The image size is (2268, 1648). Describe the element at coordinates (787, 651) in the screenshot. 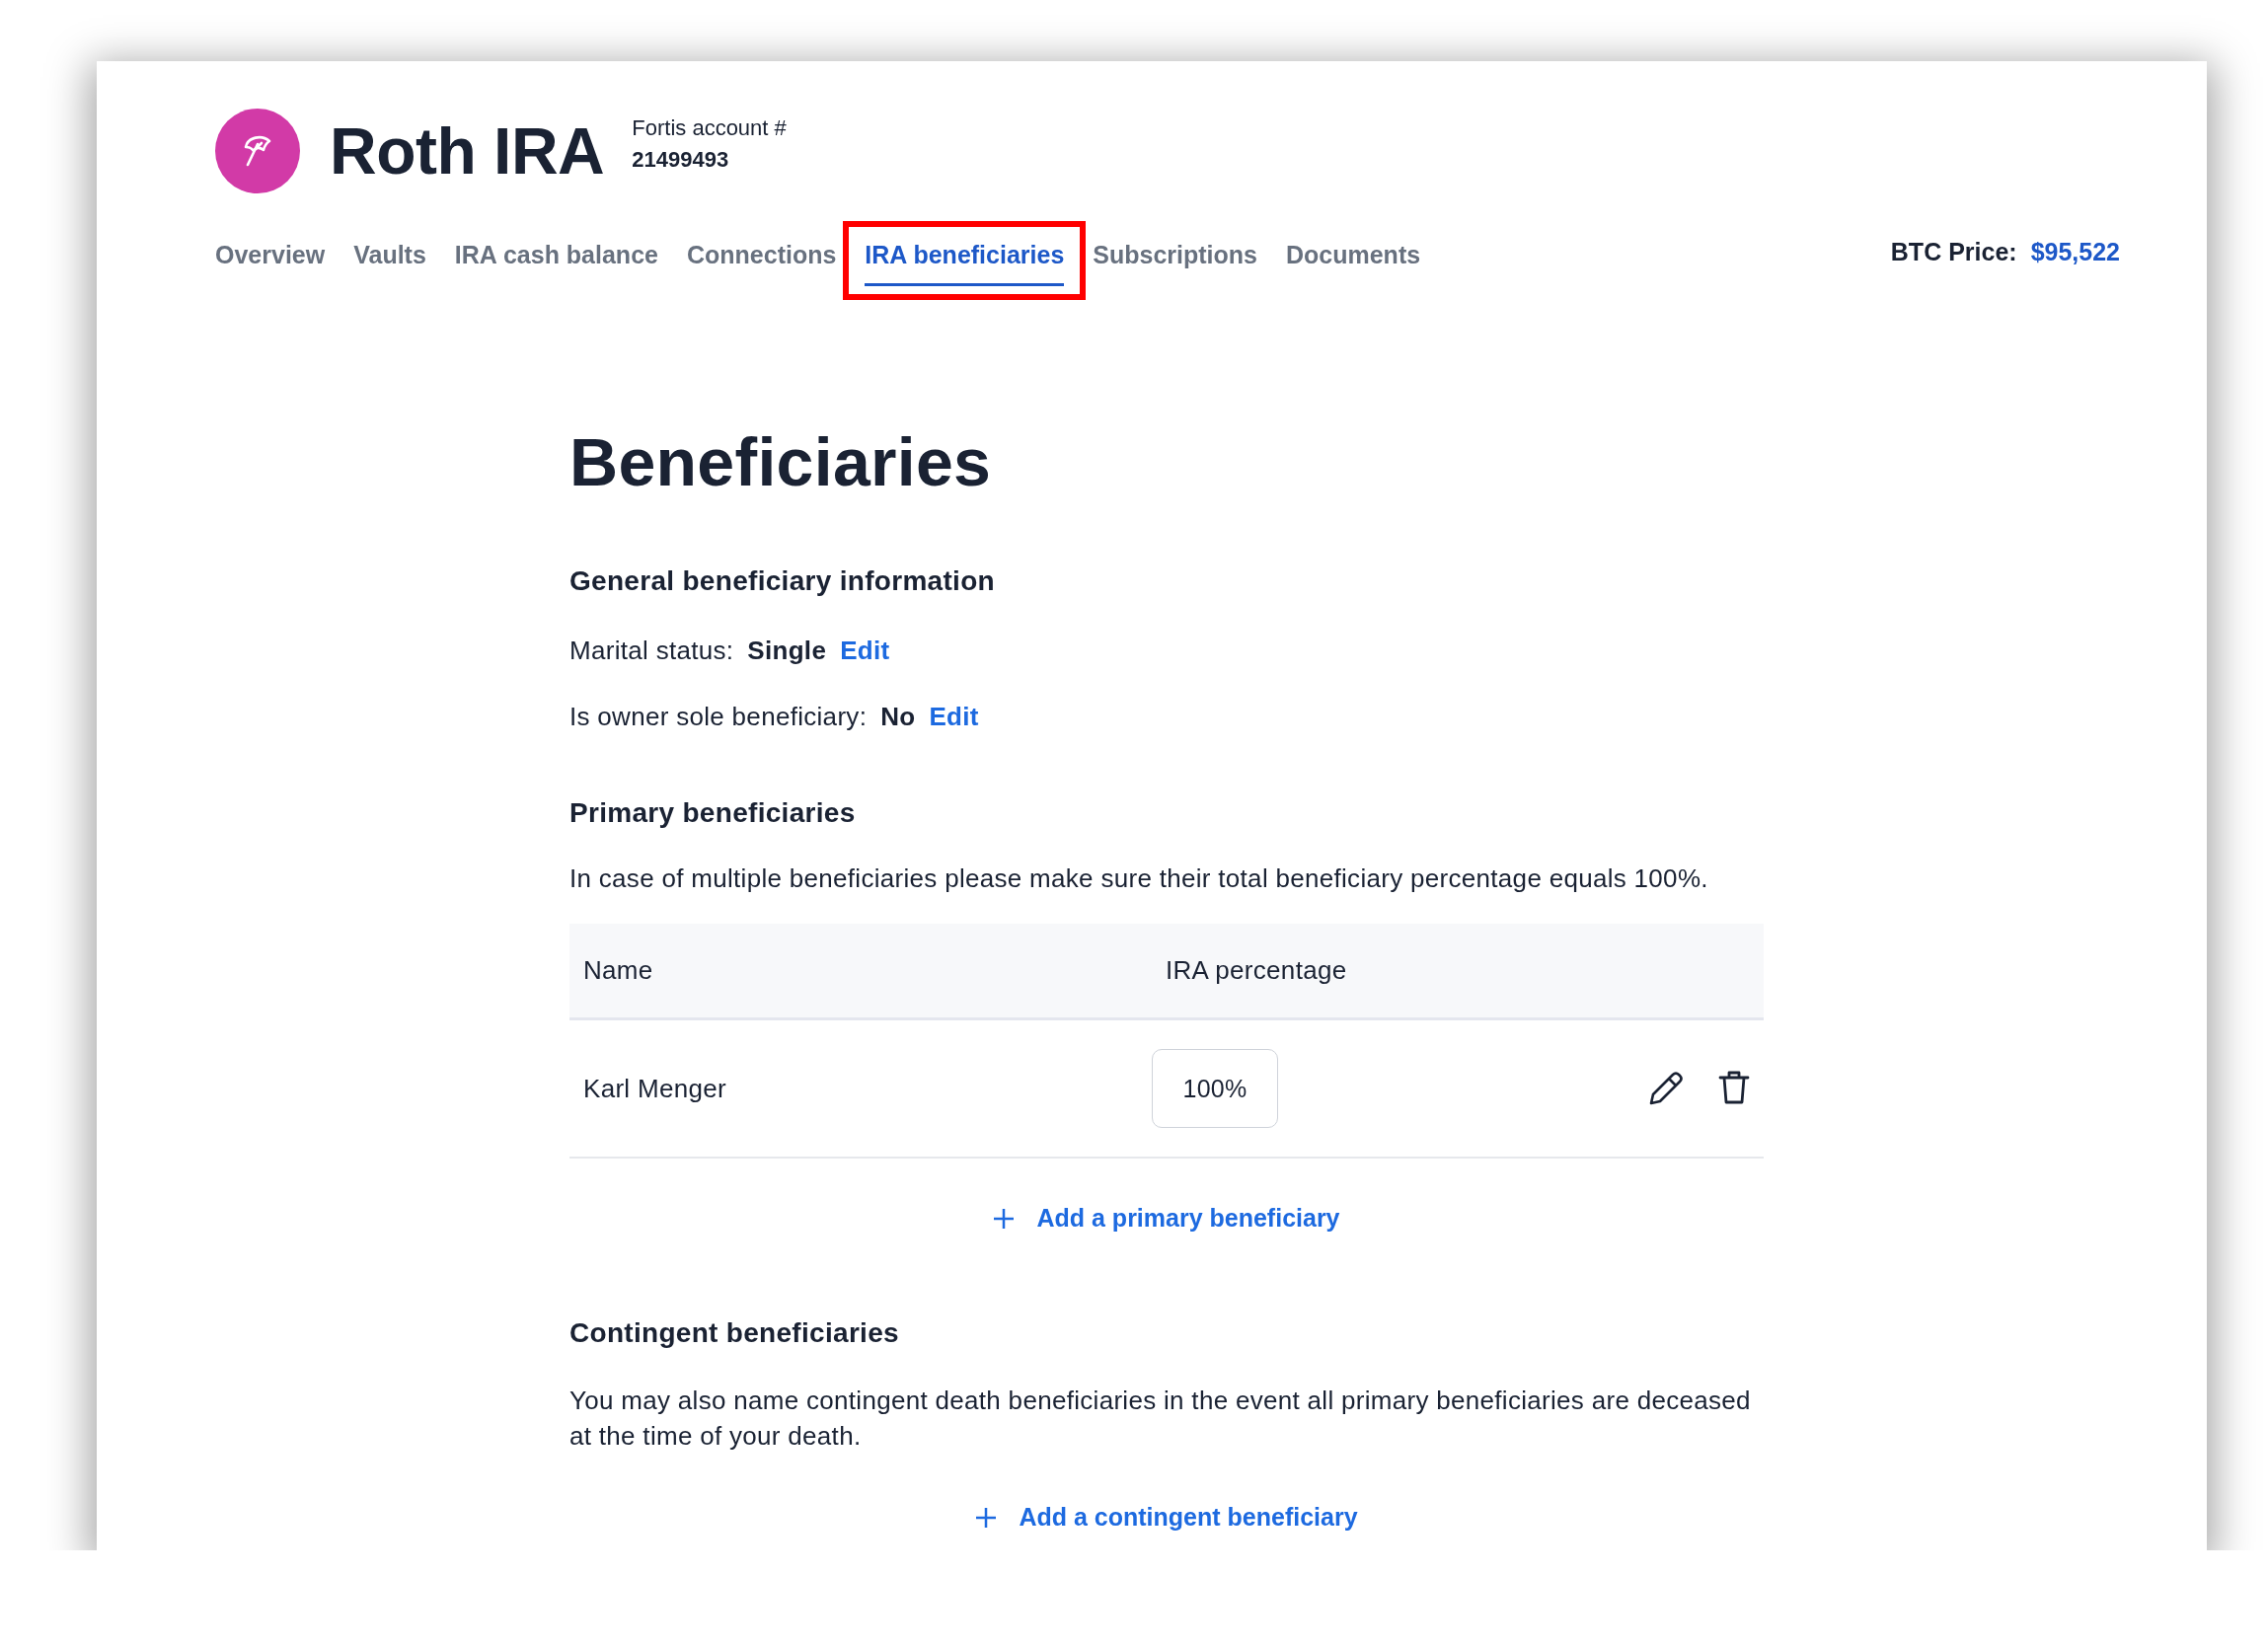

I see `field-value: Single` at that location.